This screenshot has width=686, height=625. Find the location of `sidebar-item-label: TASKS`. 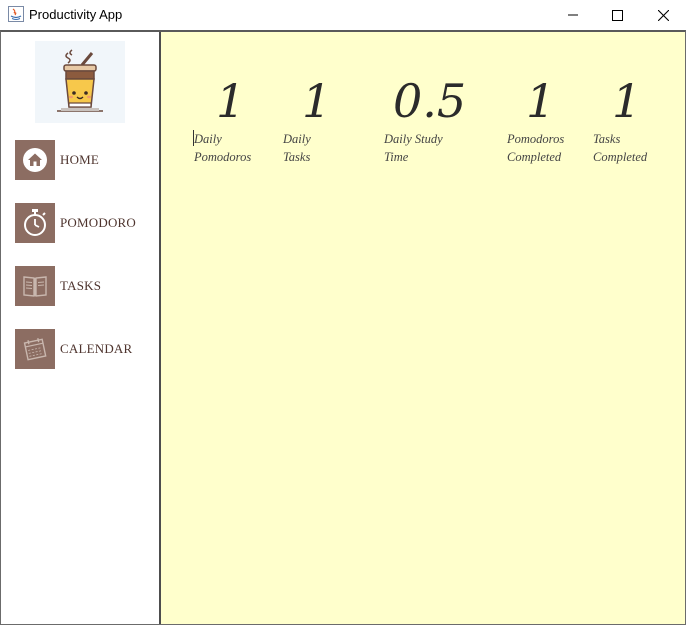

sidebar-item-label: TASKS is located at coordinates (81, 285).